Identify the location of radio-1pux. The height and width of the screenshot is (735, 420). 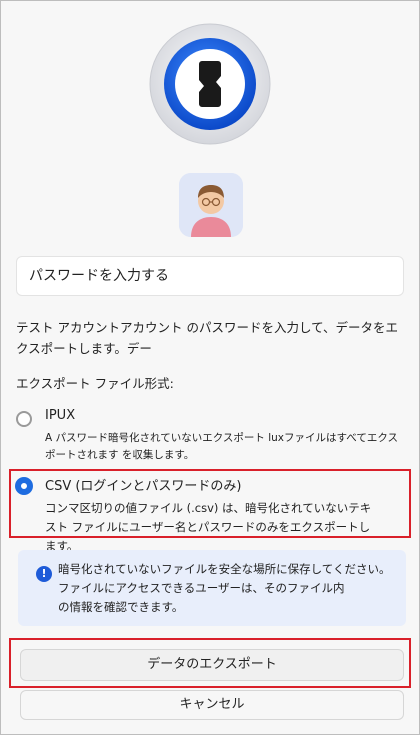
(24, 419).